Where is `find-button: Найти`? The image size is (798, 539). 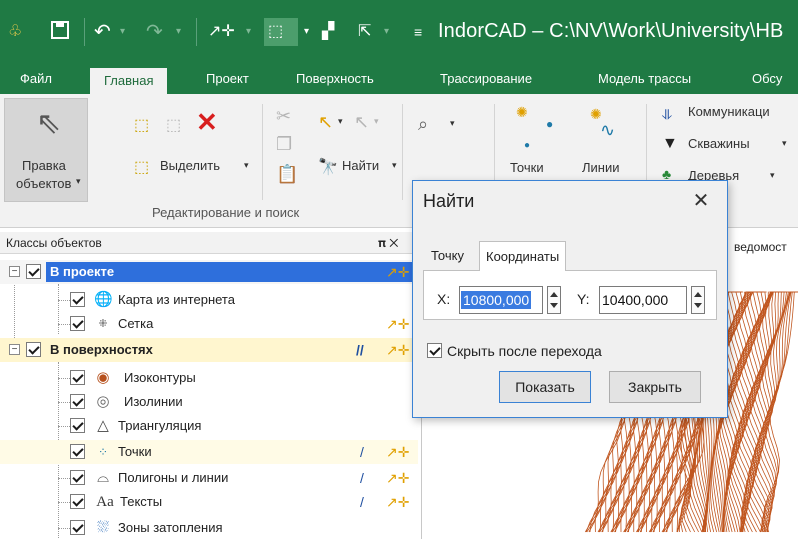 find-button: Найти is located at coordinates (360, 165).